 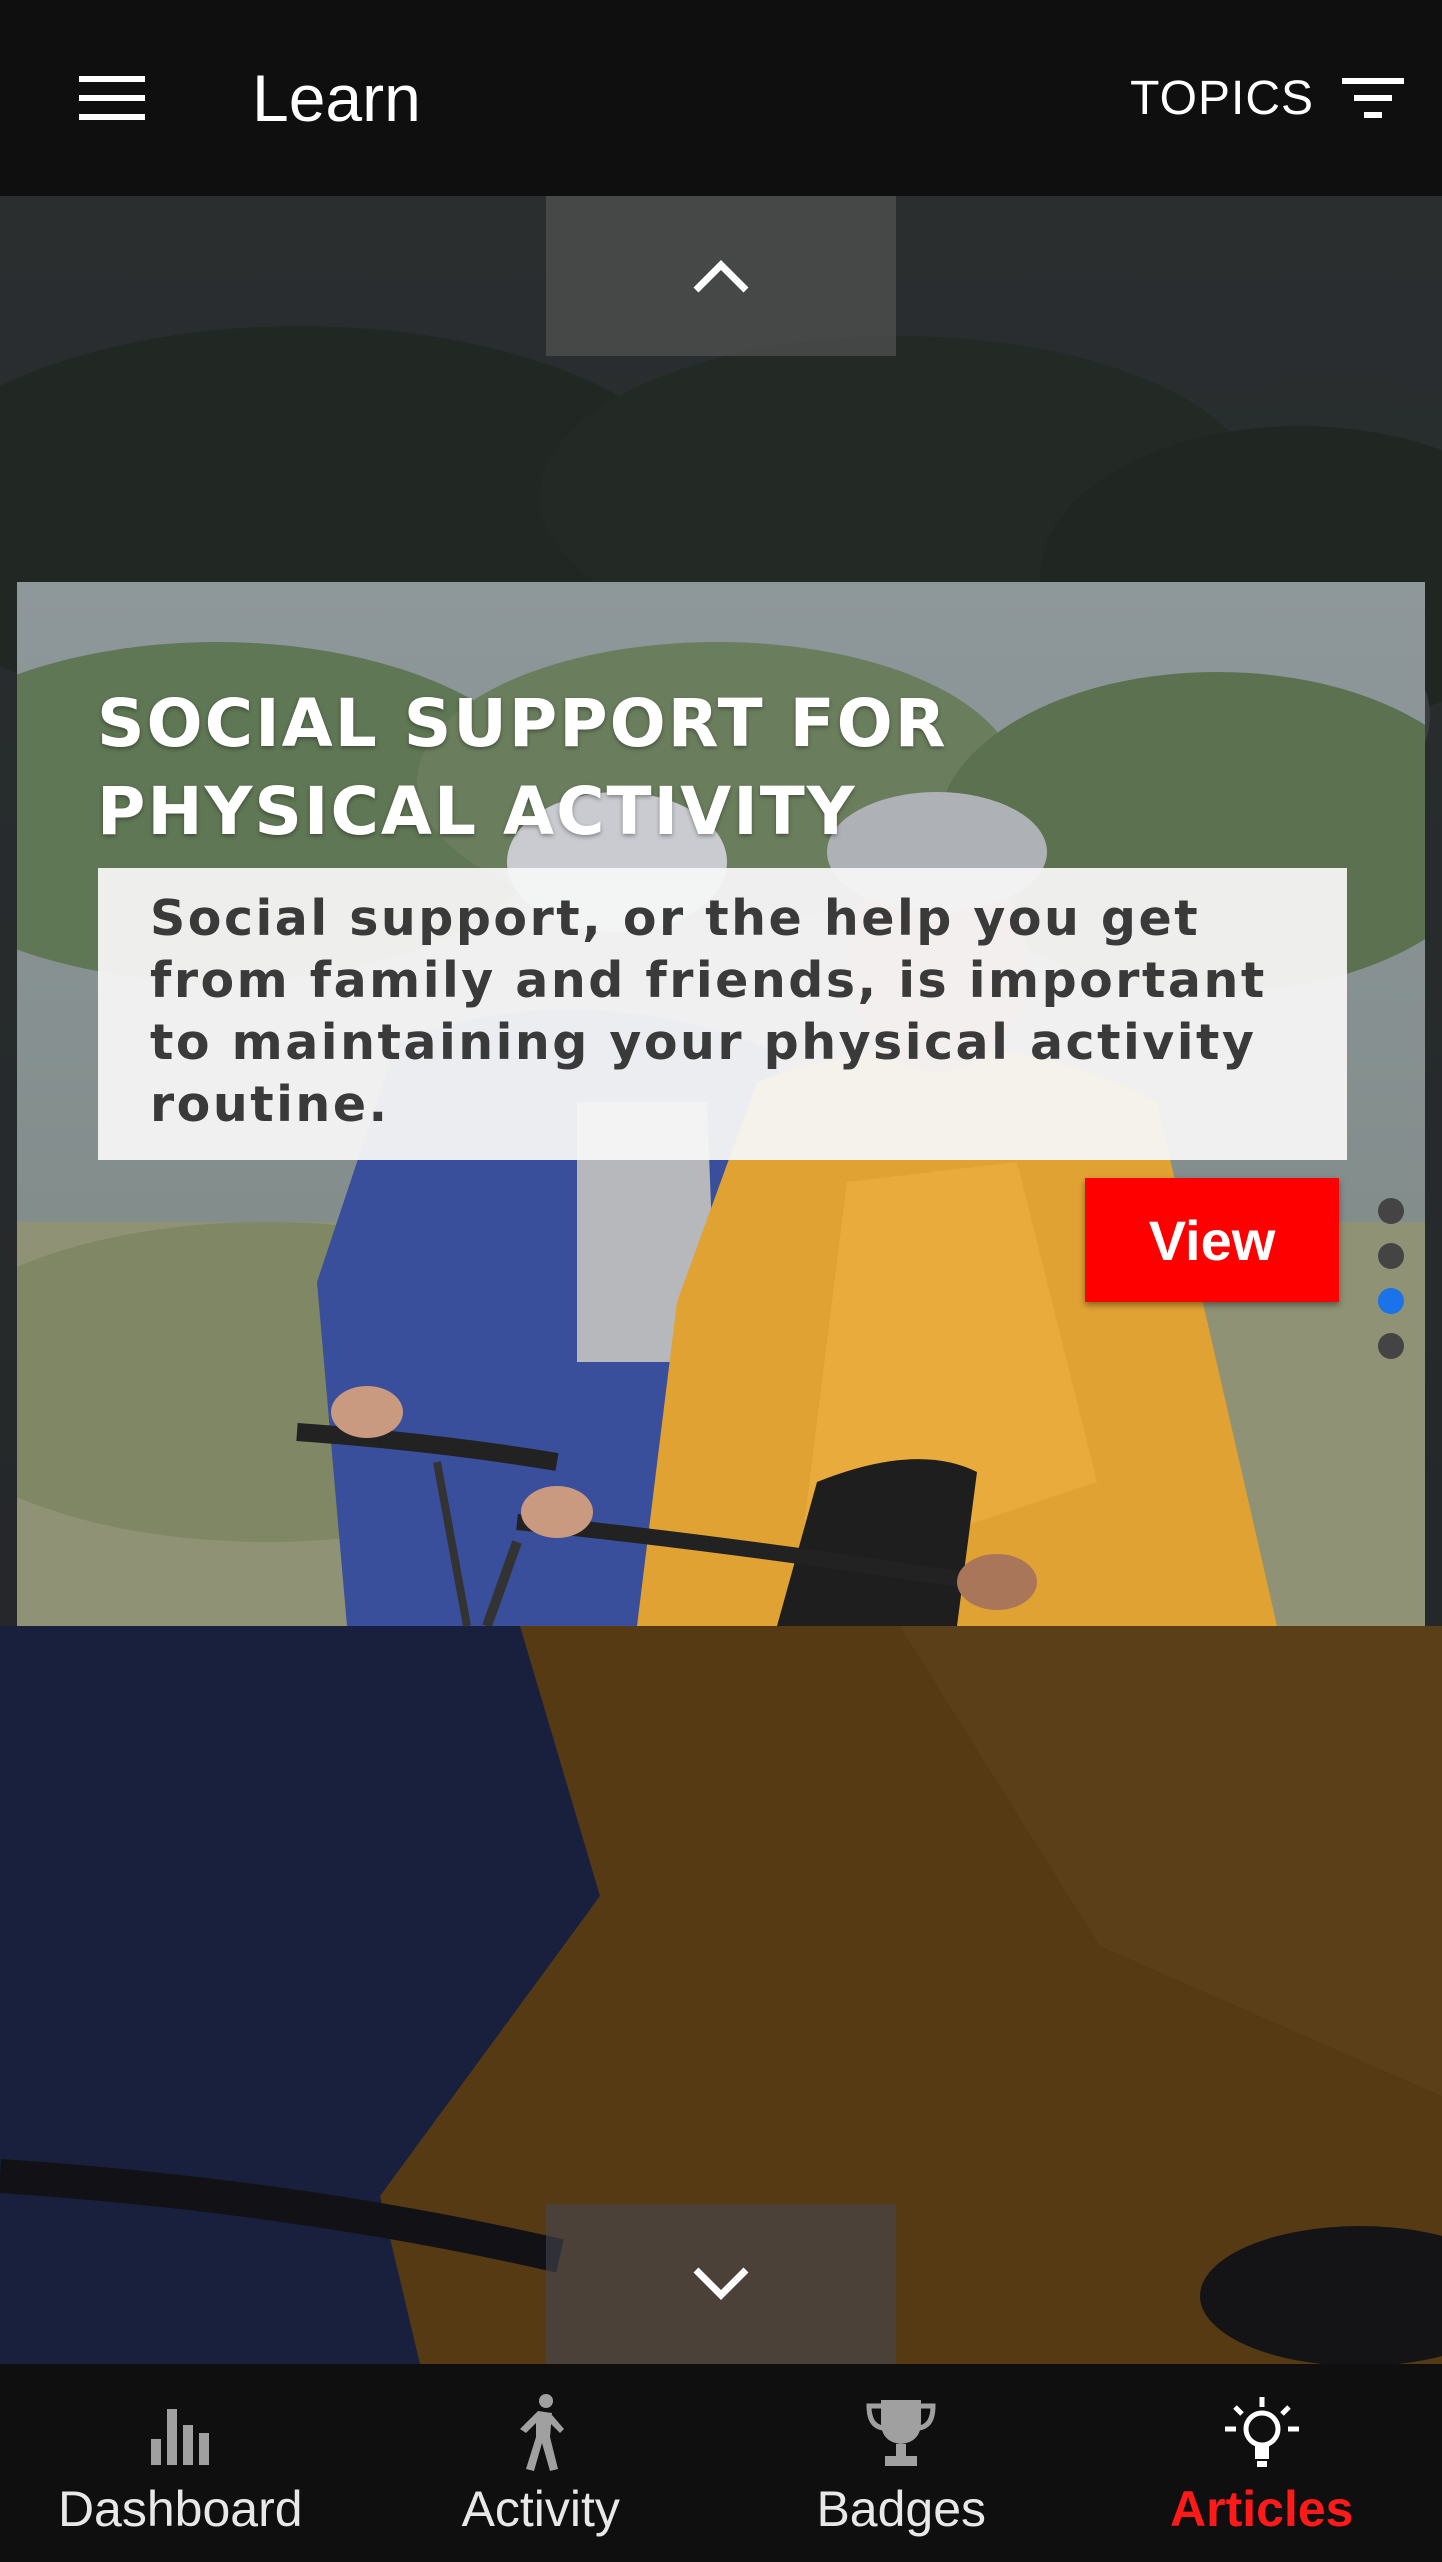 I want to click on carousel-page-indicator, so click(x=1393, y=1288).